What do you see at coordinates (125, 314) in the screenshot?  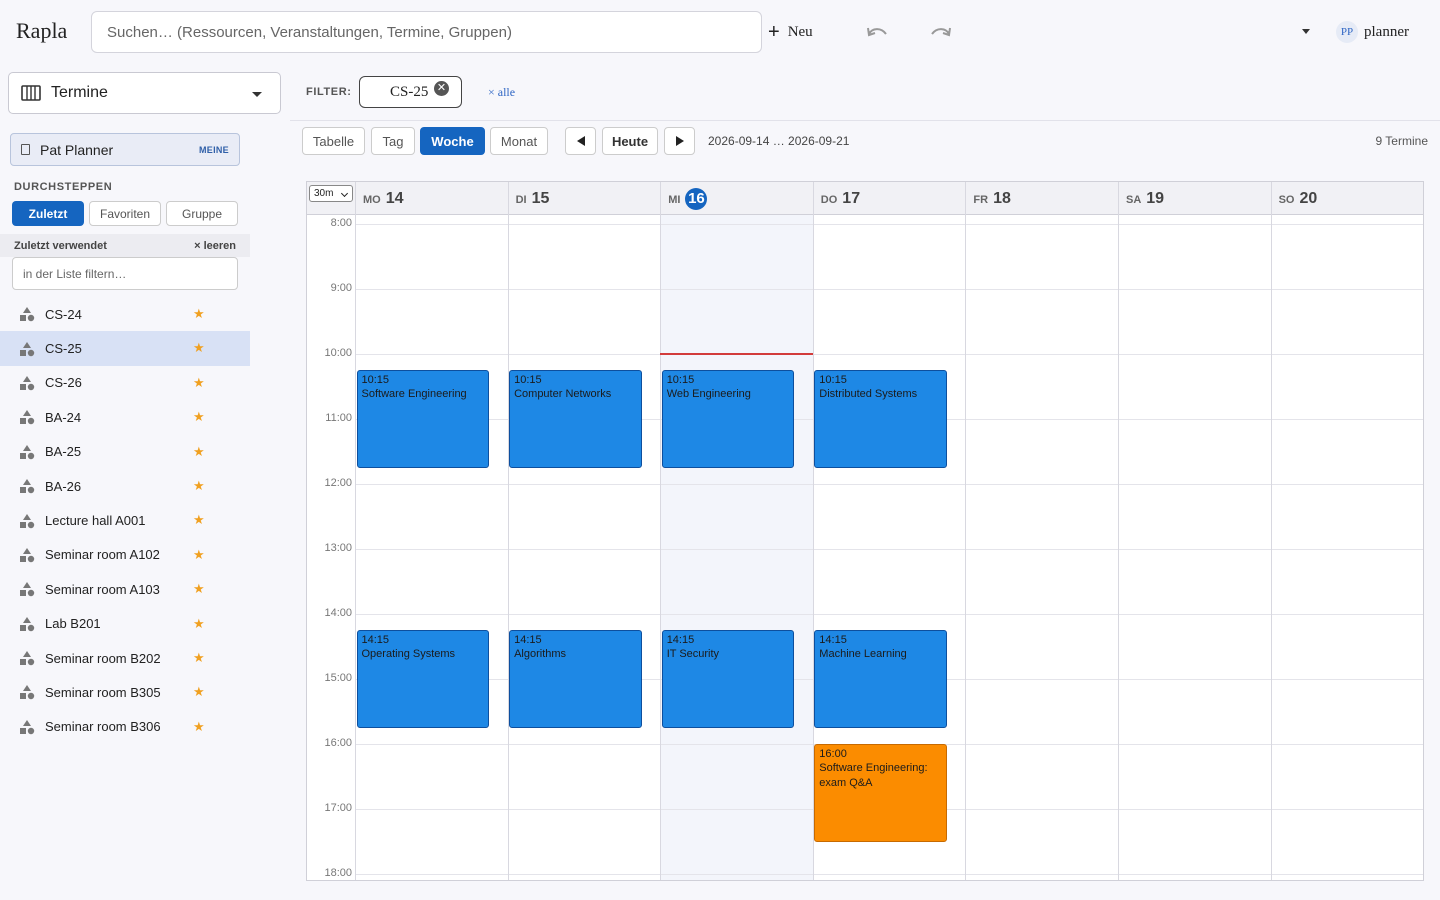 I see `sidebar-item: CS-24 ★` at bounding box center [125, 314].